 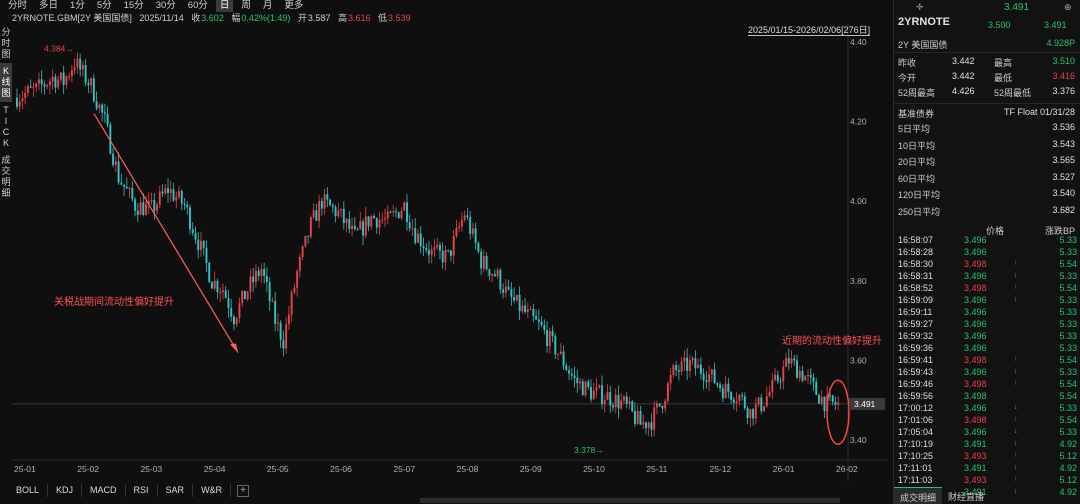 I want to click on view-tab-0: 分时图, so click(x=6, y=43).